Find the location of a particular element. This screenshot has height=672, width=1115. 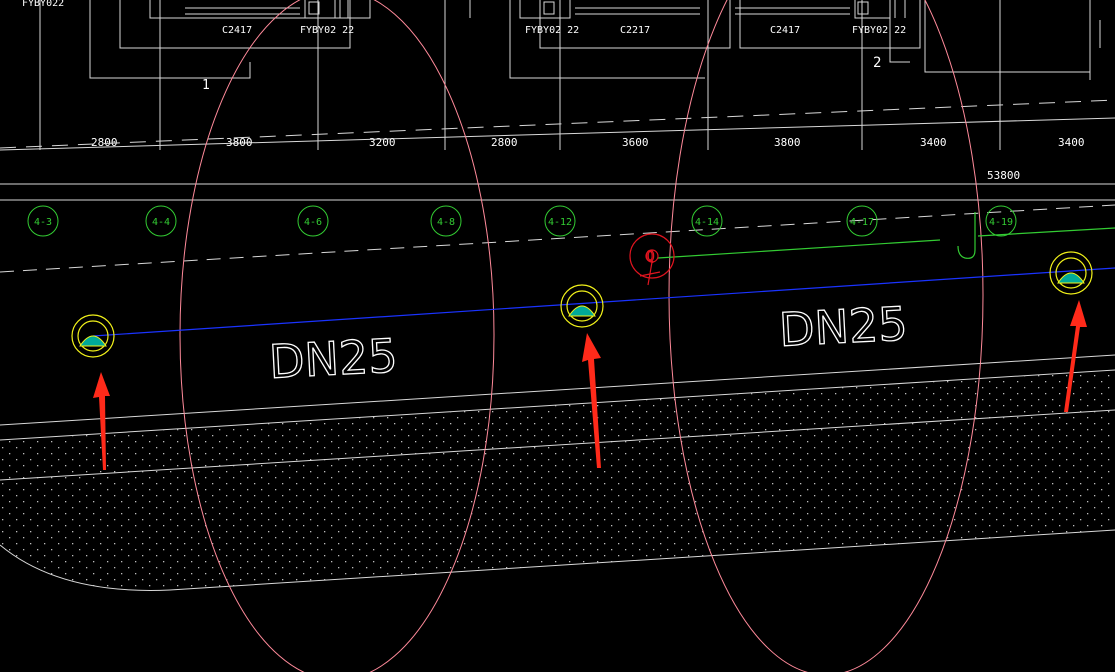

valve-marker-icon: Q is located at coordinates (652, 259).